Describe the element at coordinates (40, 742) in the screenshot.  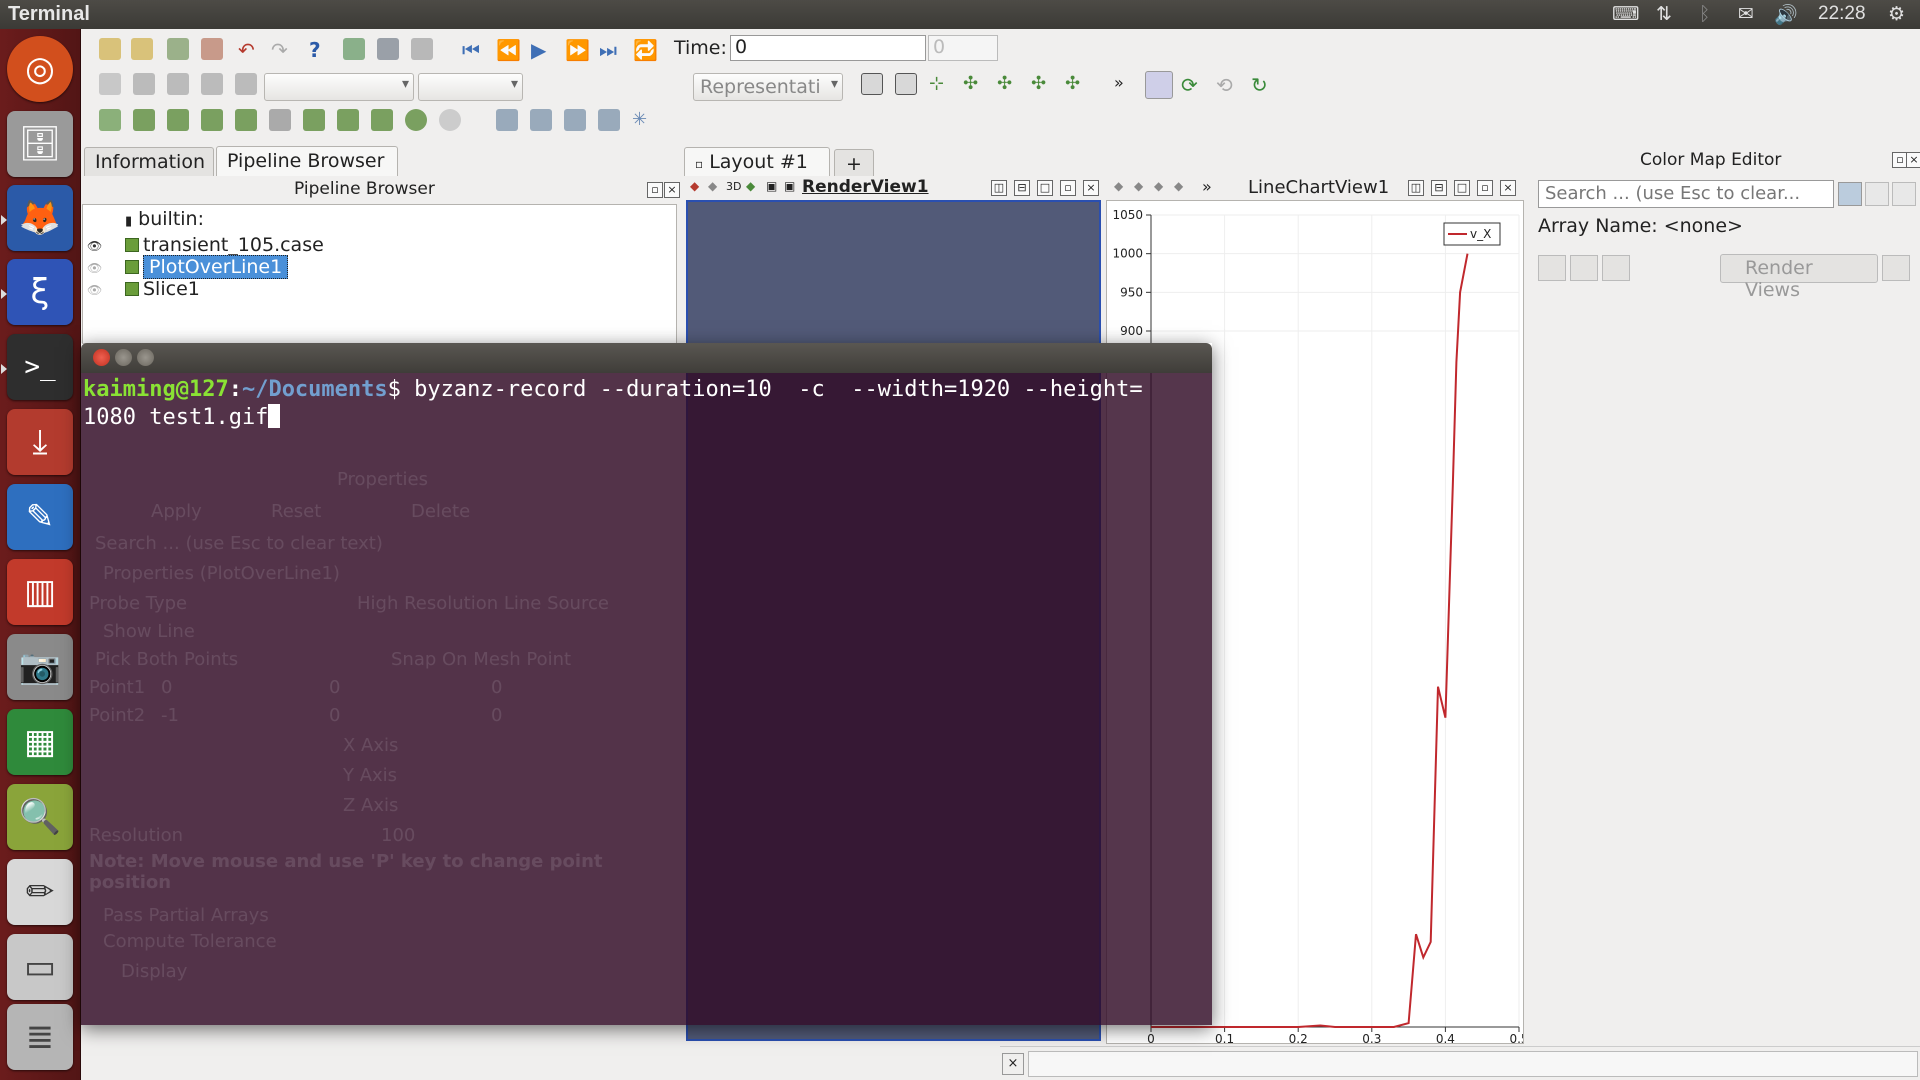
I see `calc-icon: ▦` at that location.